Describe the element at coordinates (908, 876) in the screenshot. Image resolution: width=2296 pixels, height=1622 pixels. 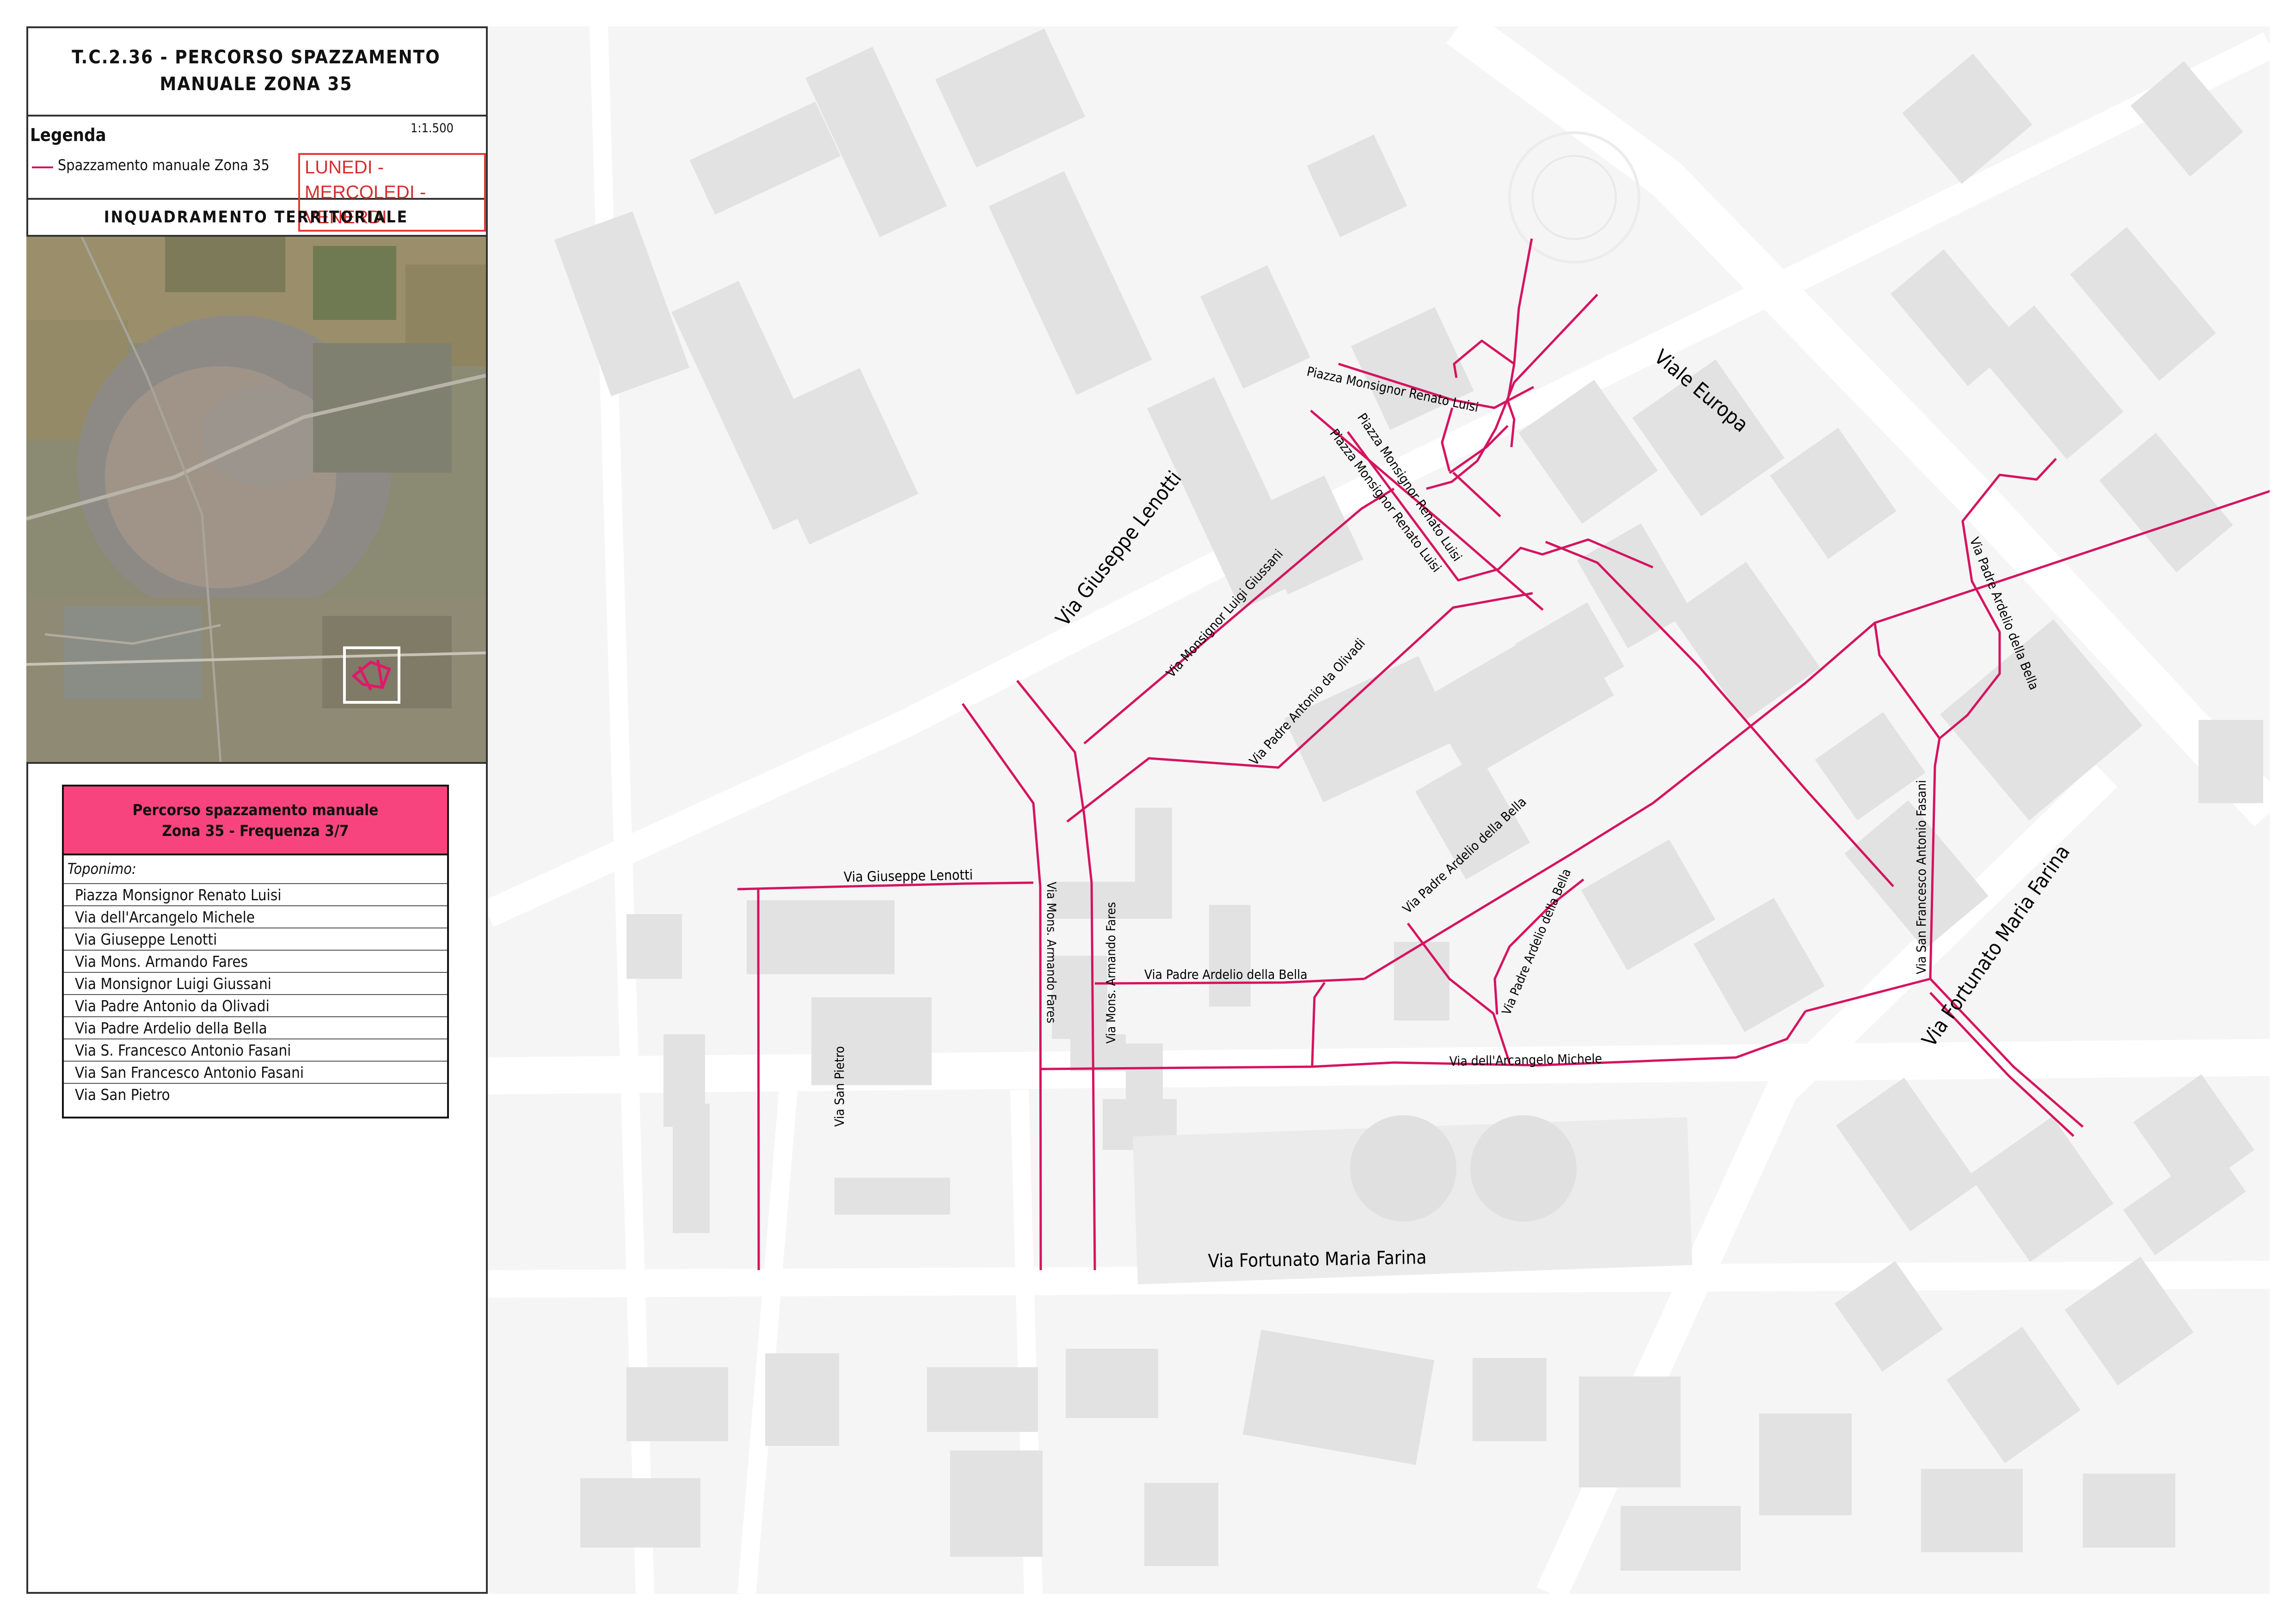
I see `label-lenotti-route: Via Giuseppe Lenotti` at that location.